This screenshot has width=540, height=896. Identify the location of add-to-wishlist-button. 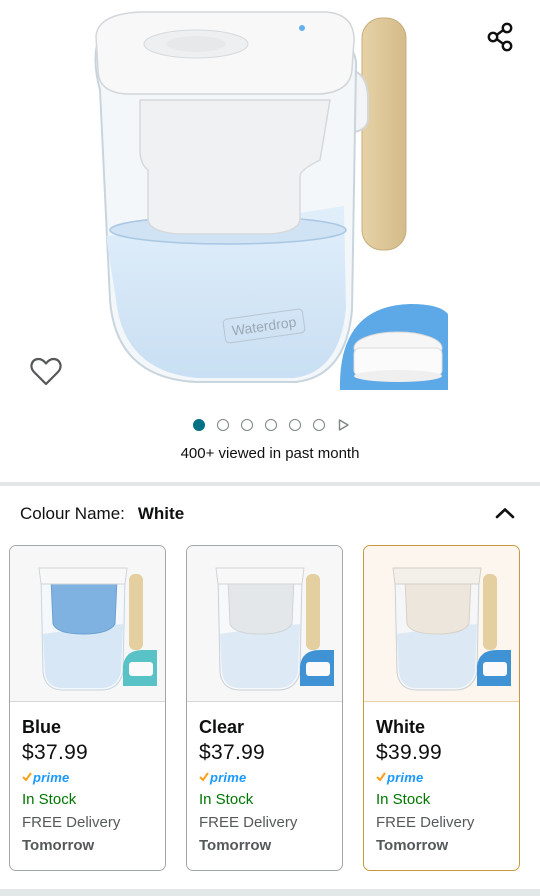
(46, 372).